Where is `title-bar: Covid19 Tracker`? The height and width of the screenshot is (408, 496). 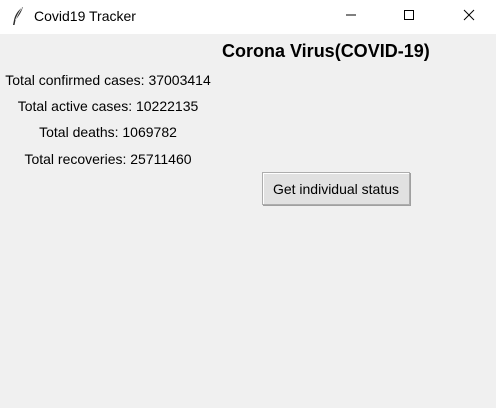
title-bar: Covid19 Tracker is located at coordinates (248, 17).